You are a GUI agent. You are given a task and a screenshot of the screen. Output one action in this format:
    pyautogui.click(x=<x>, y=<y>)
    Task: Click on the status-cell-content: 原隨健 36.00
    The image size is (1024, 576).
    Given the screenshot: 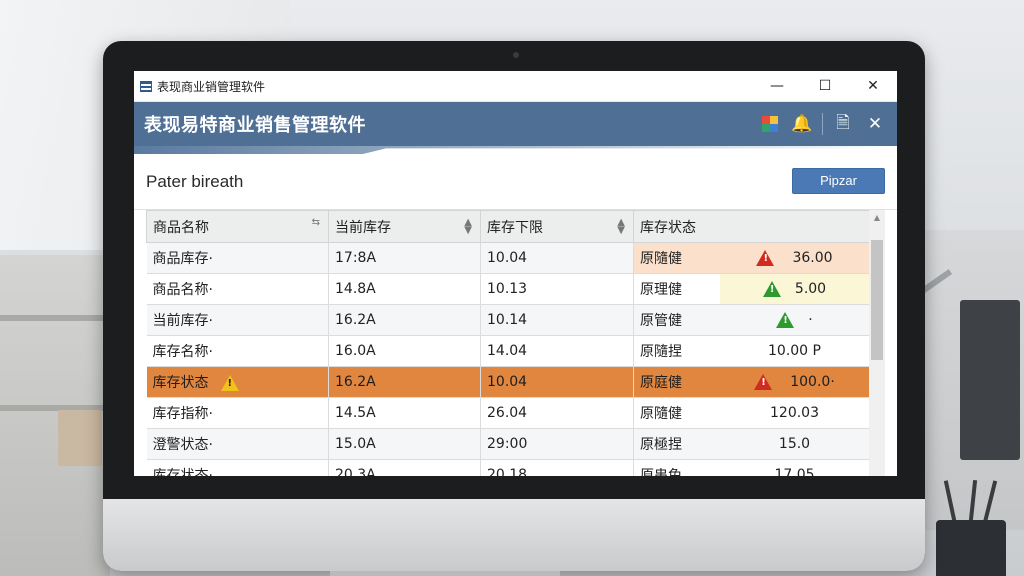 What is the action you would take?
    pyautogui.click(x=751, y=258)
    